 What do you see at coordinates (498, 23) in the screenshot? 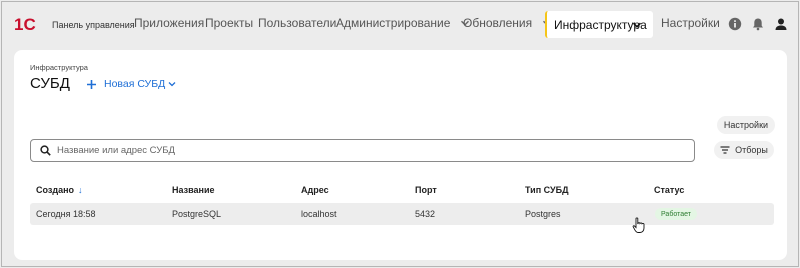
I see `nav-label: Обновления` at bounding box center [498, 23].